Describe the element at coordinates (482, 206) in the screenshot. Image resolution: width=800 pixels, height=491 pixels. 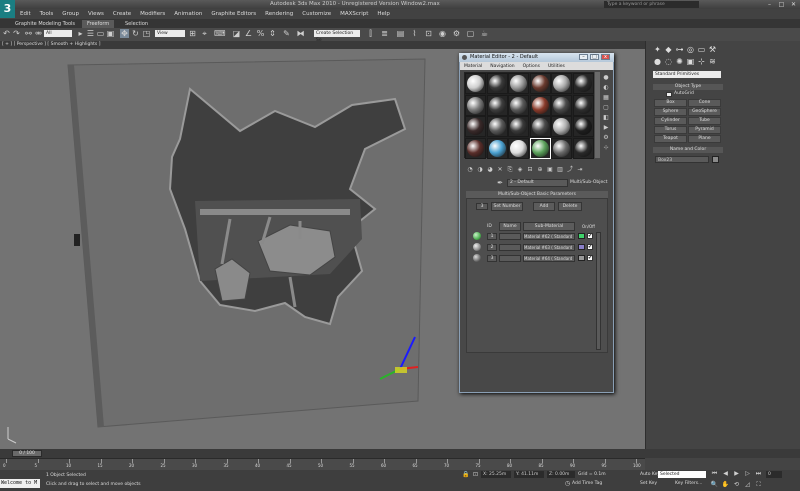
I see `material-count-field: 3` at that location.